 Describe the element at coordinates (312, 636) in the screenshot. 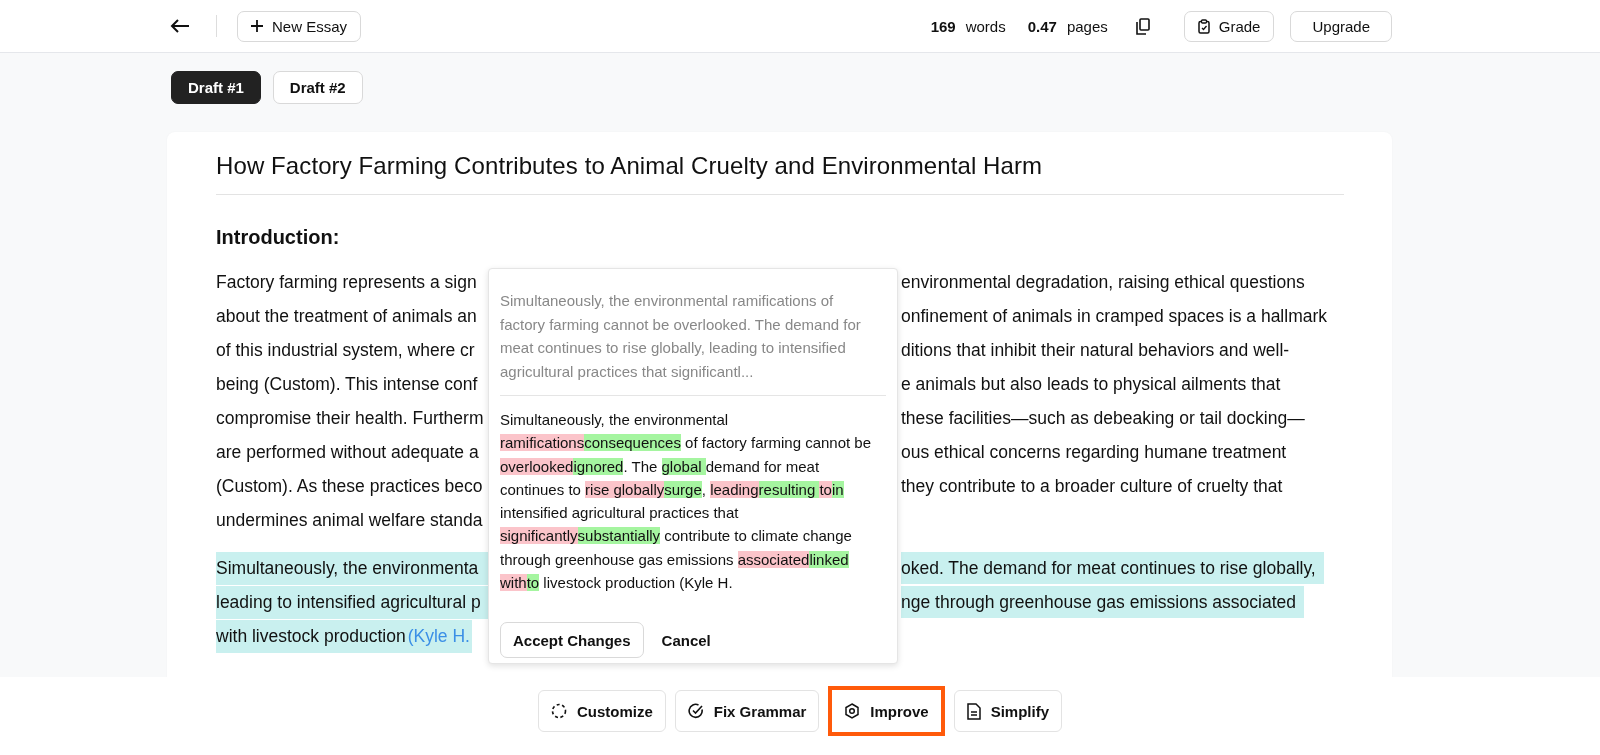

I see `paragraph-text: with livestock production` at that location.